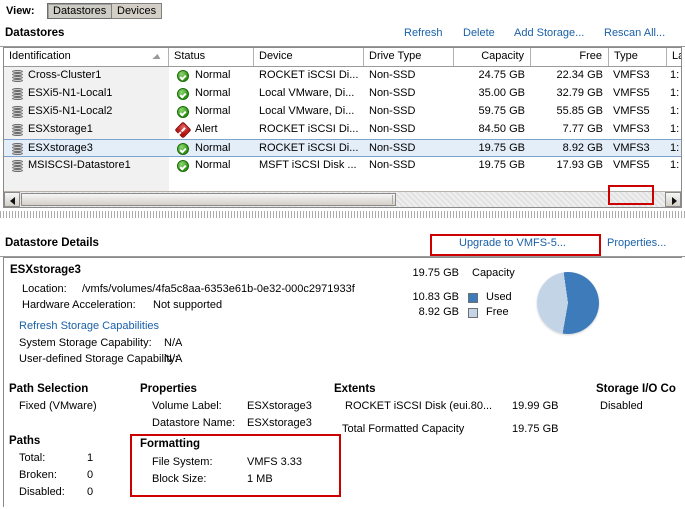 Image resolution: width=685 pixels, height=509 pixels. Describe the element at coordinates (49, 389) in the screenshot. I see `path-selection-heading: Path Selection` at that location.